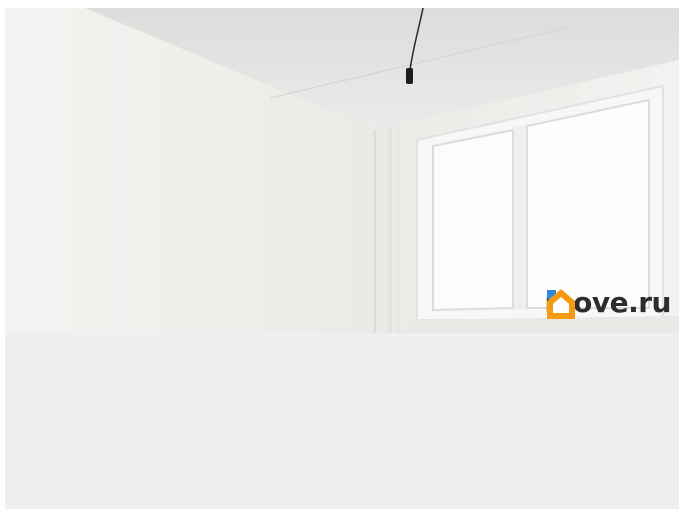 The height and width of the screenshot is (514, 684). What do you see at coordinates (561, 304) in the screenshot?
I see `house-icon` at bounding box center [561, 304].